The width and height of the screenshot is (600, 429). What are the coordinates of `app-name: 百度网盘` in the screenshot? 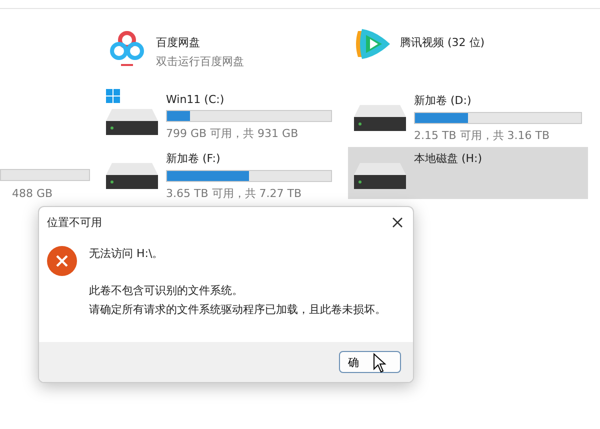 It's located at (178, 42).